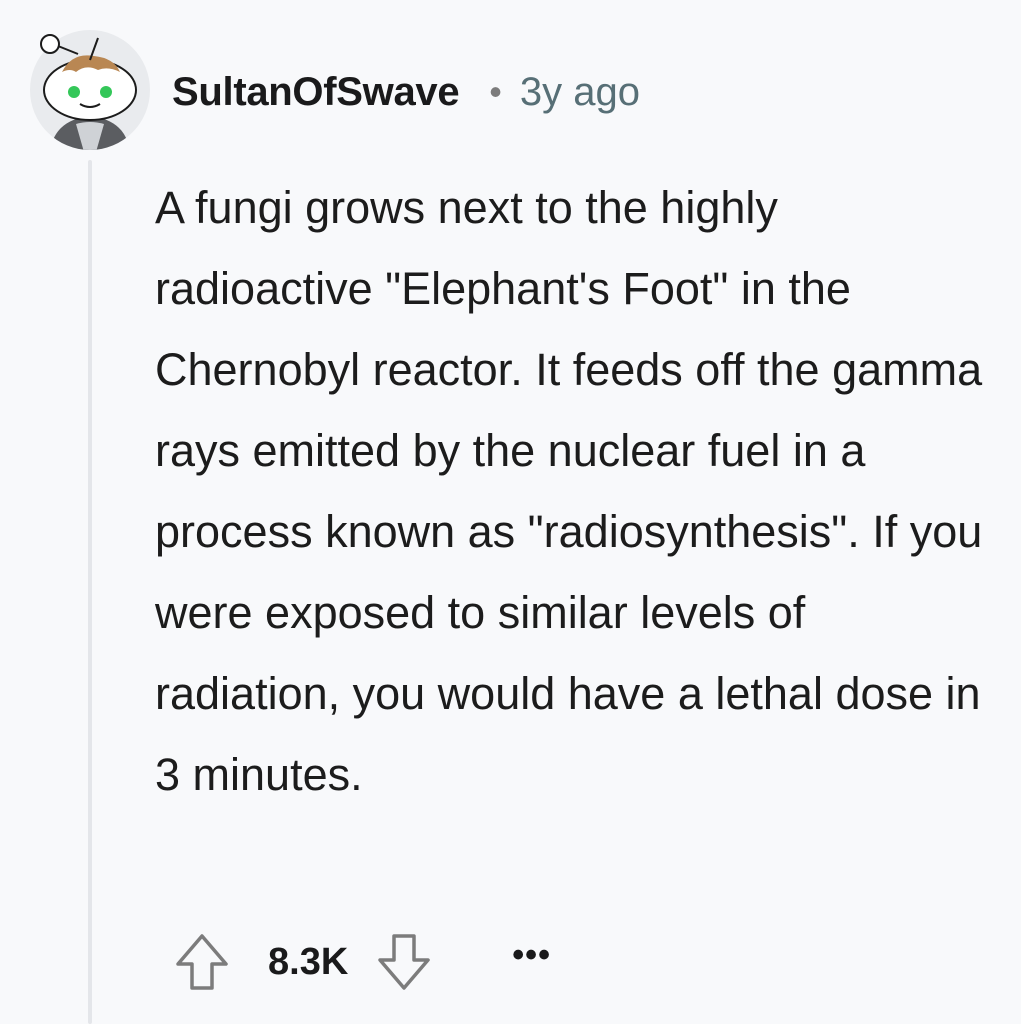 The width and height of the screenshot is (1021, 1024). Describe the element at coordinates (308, 961) in the screenshot. I see `vote-score: 8.3K` at that location.